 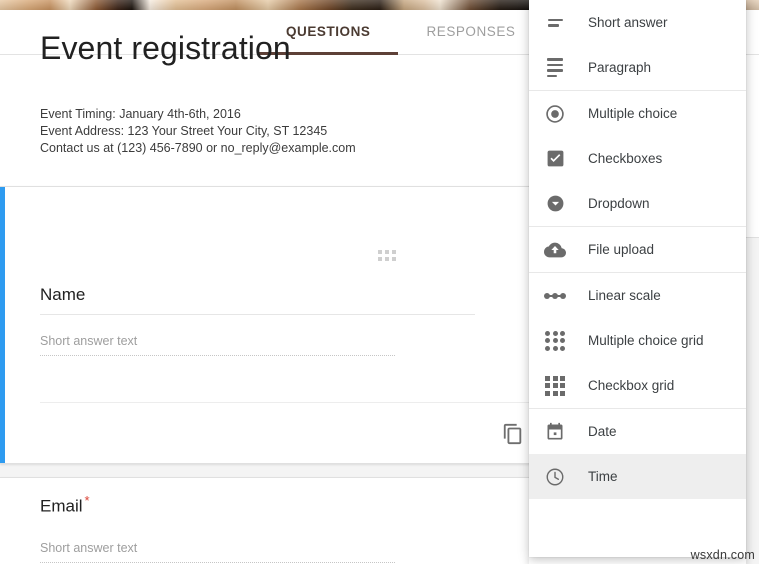 I want to click on menu-item-linear-scale-label: Linear scale, so click(x=624, y=295).